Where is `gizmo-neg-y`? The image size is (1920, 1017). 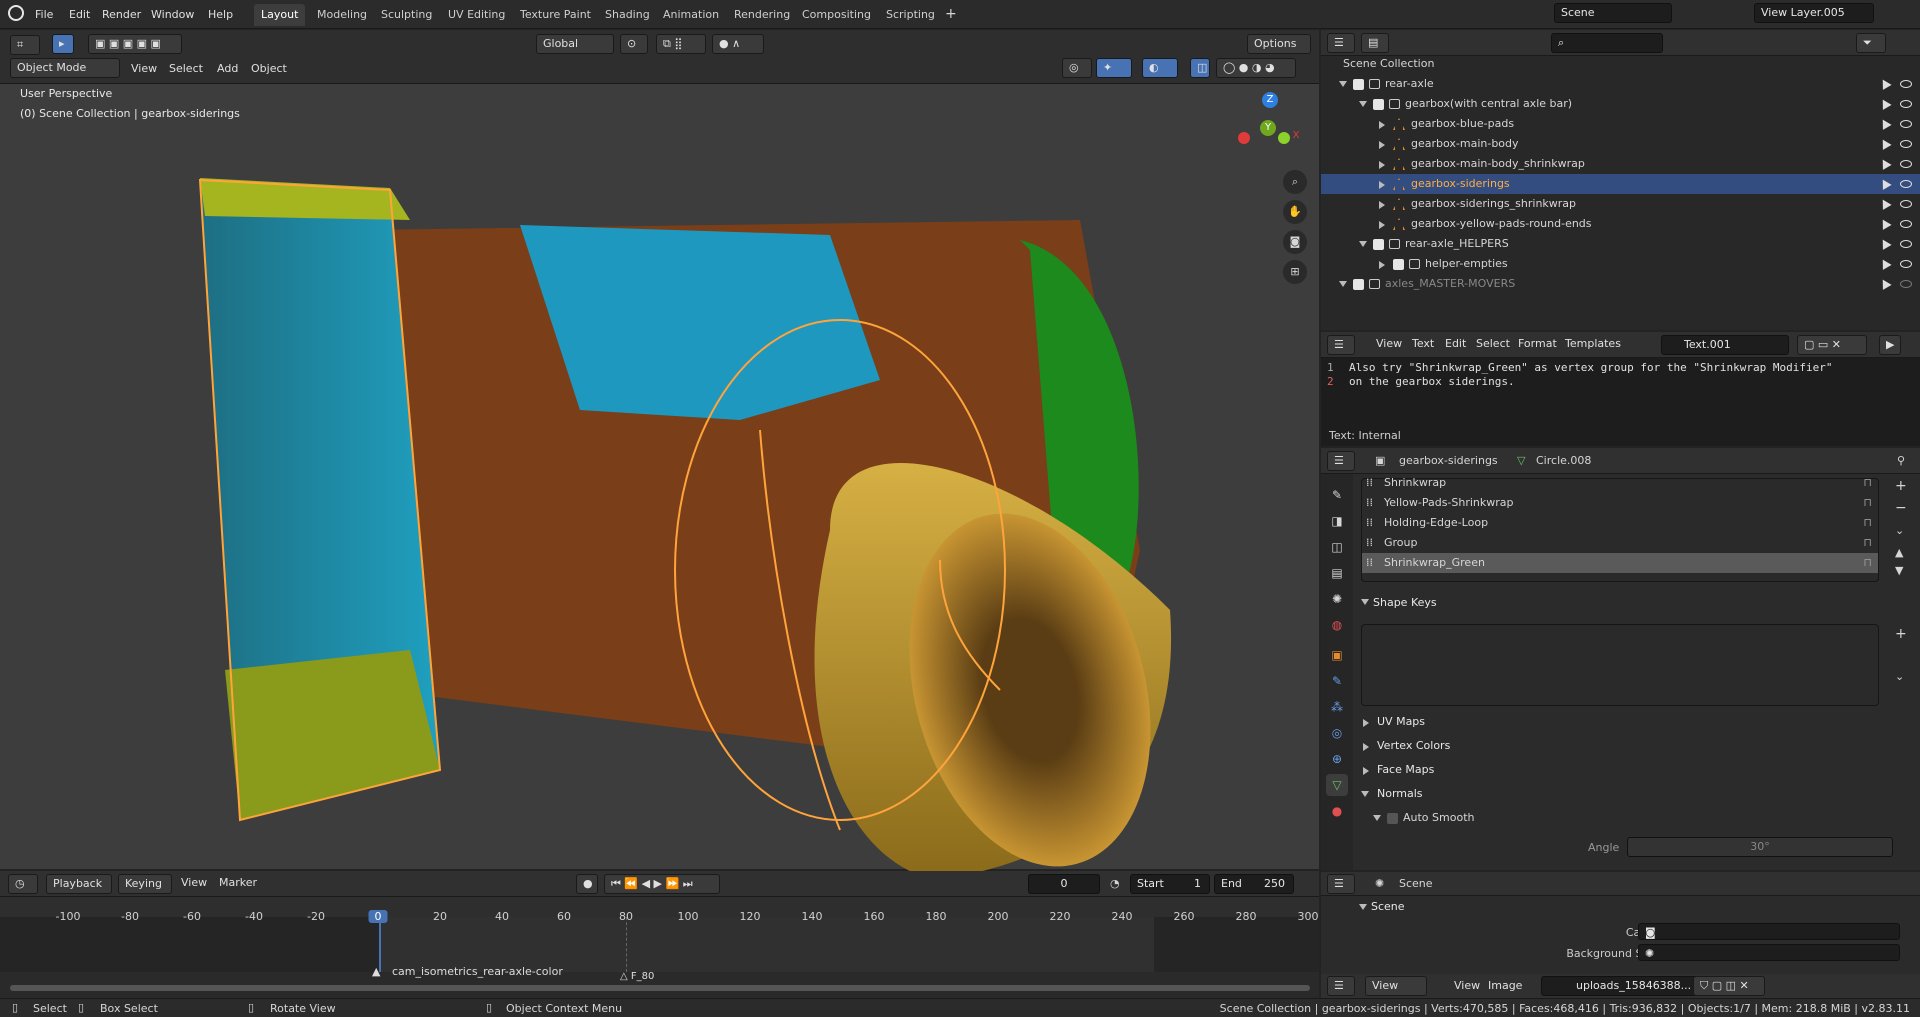 gizmo-neg-y is located at coordinates (1284, 138).